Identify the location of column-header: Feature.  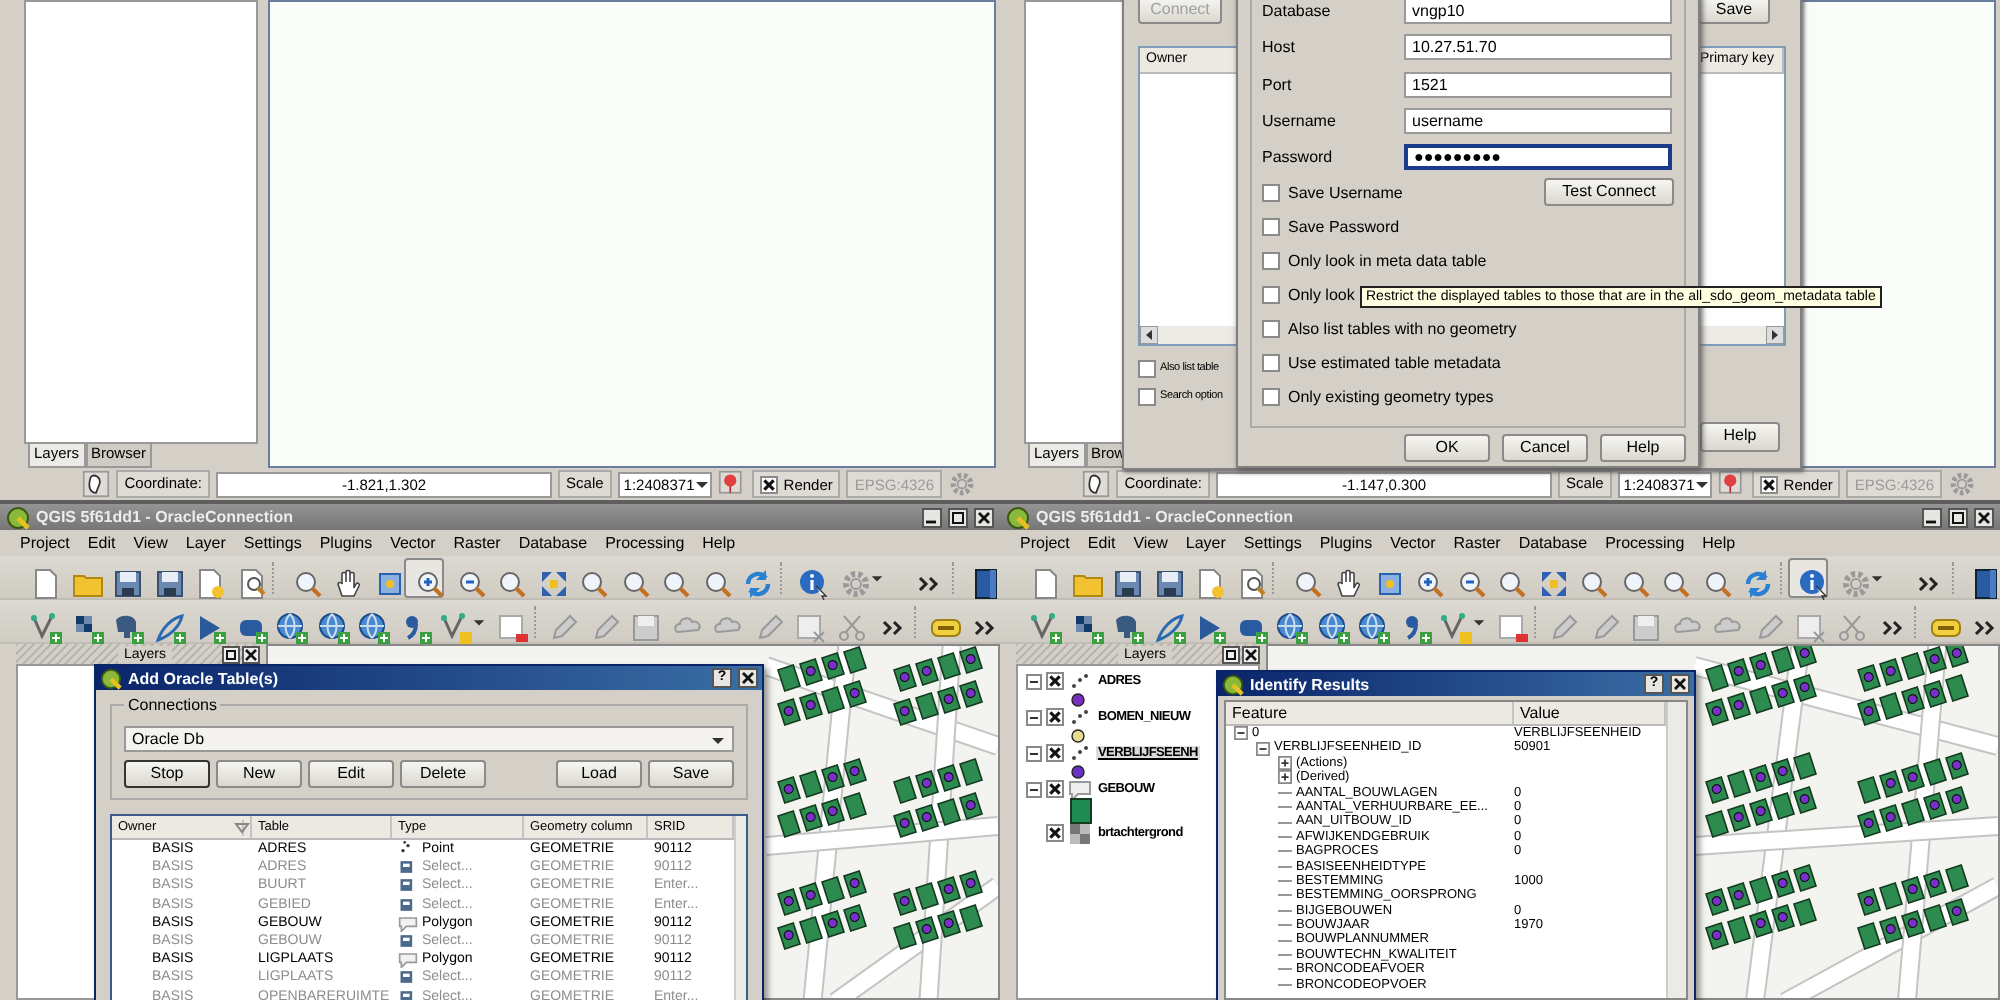
(1370, 713).